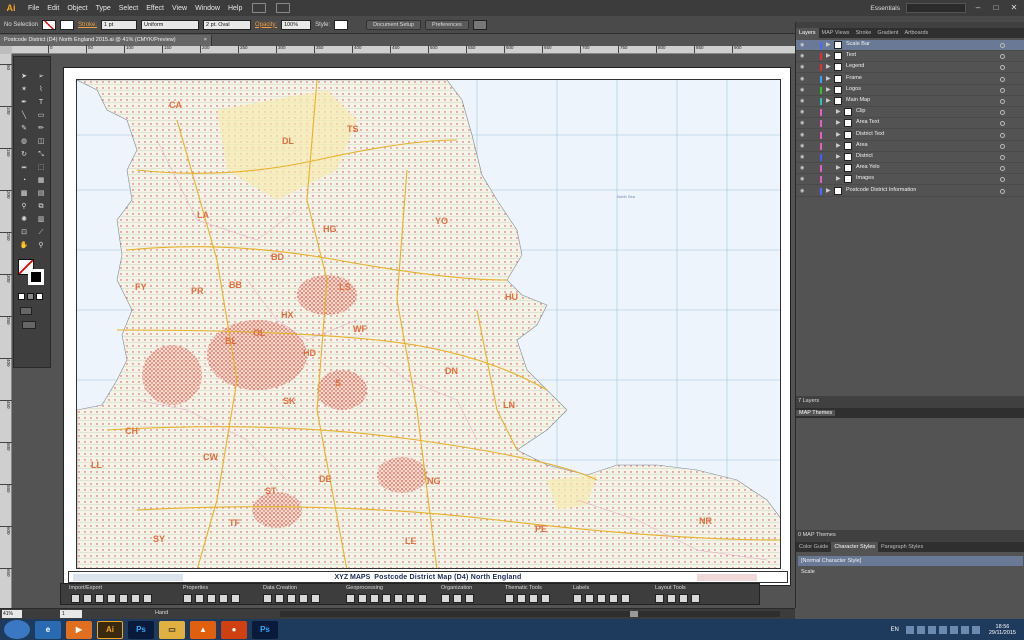  Describe the element at coordinates (49, 24) in the screenshot. I see `fill-swatch` at that location.